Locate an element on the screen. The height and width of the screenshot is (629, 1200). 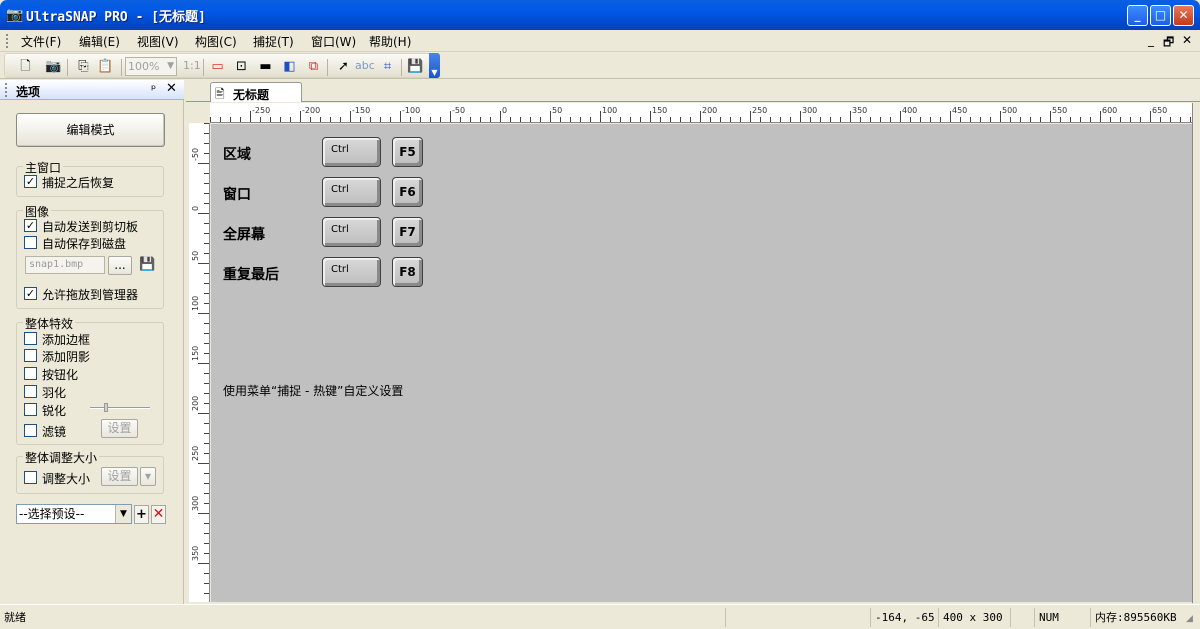
status-bar: 就绪 -164, -65 400 x 300 NUM 内存:895560KB ◢ is located at coordinates (600, 616).